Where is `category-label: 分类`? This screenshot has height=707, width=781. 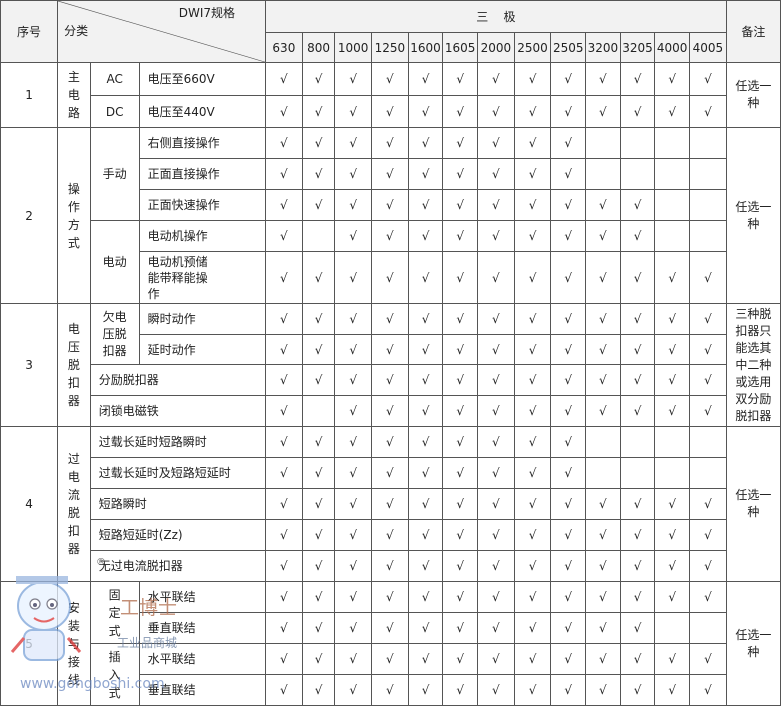 category-label: 分类 is located at coordinates (76, 31).